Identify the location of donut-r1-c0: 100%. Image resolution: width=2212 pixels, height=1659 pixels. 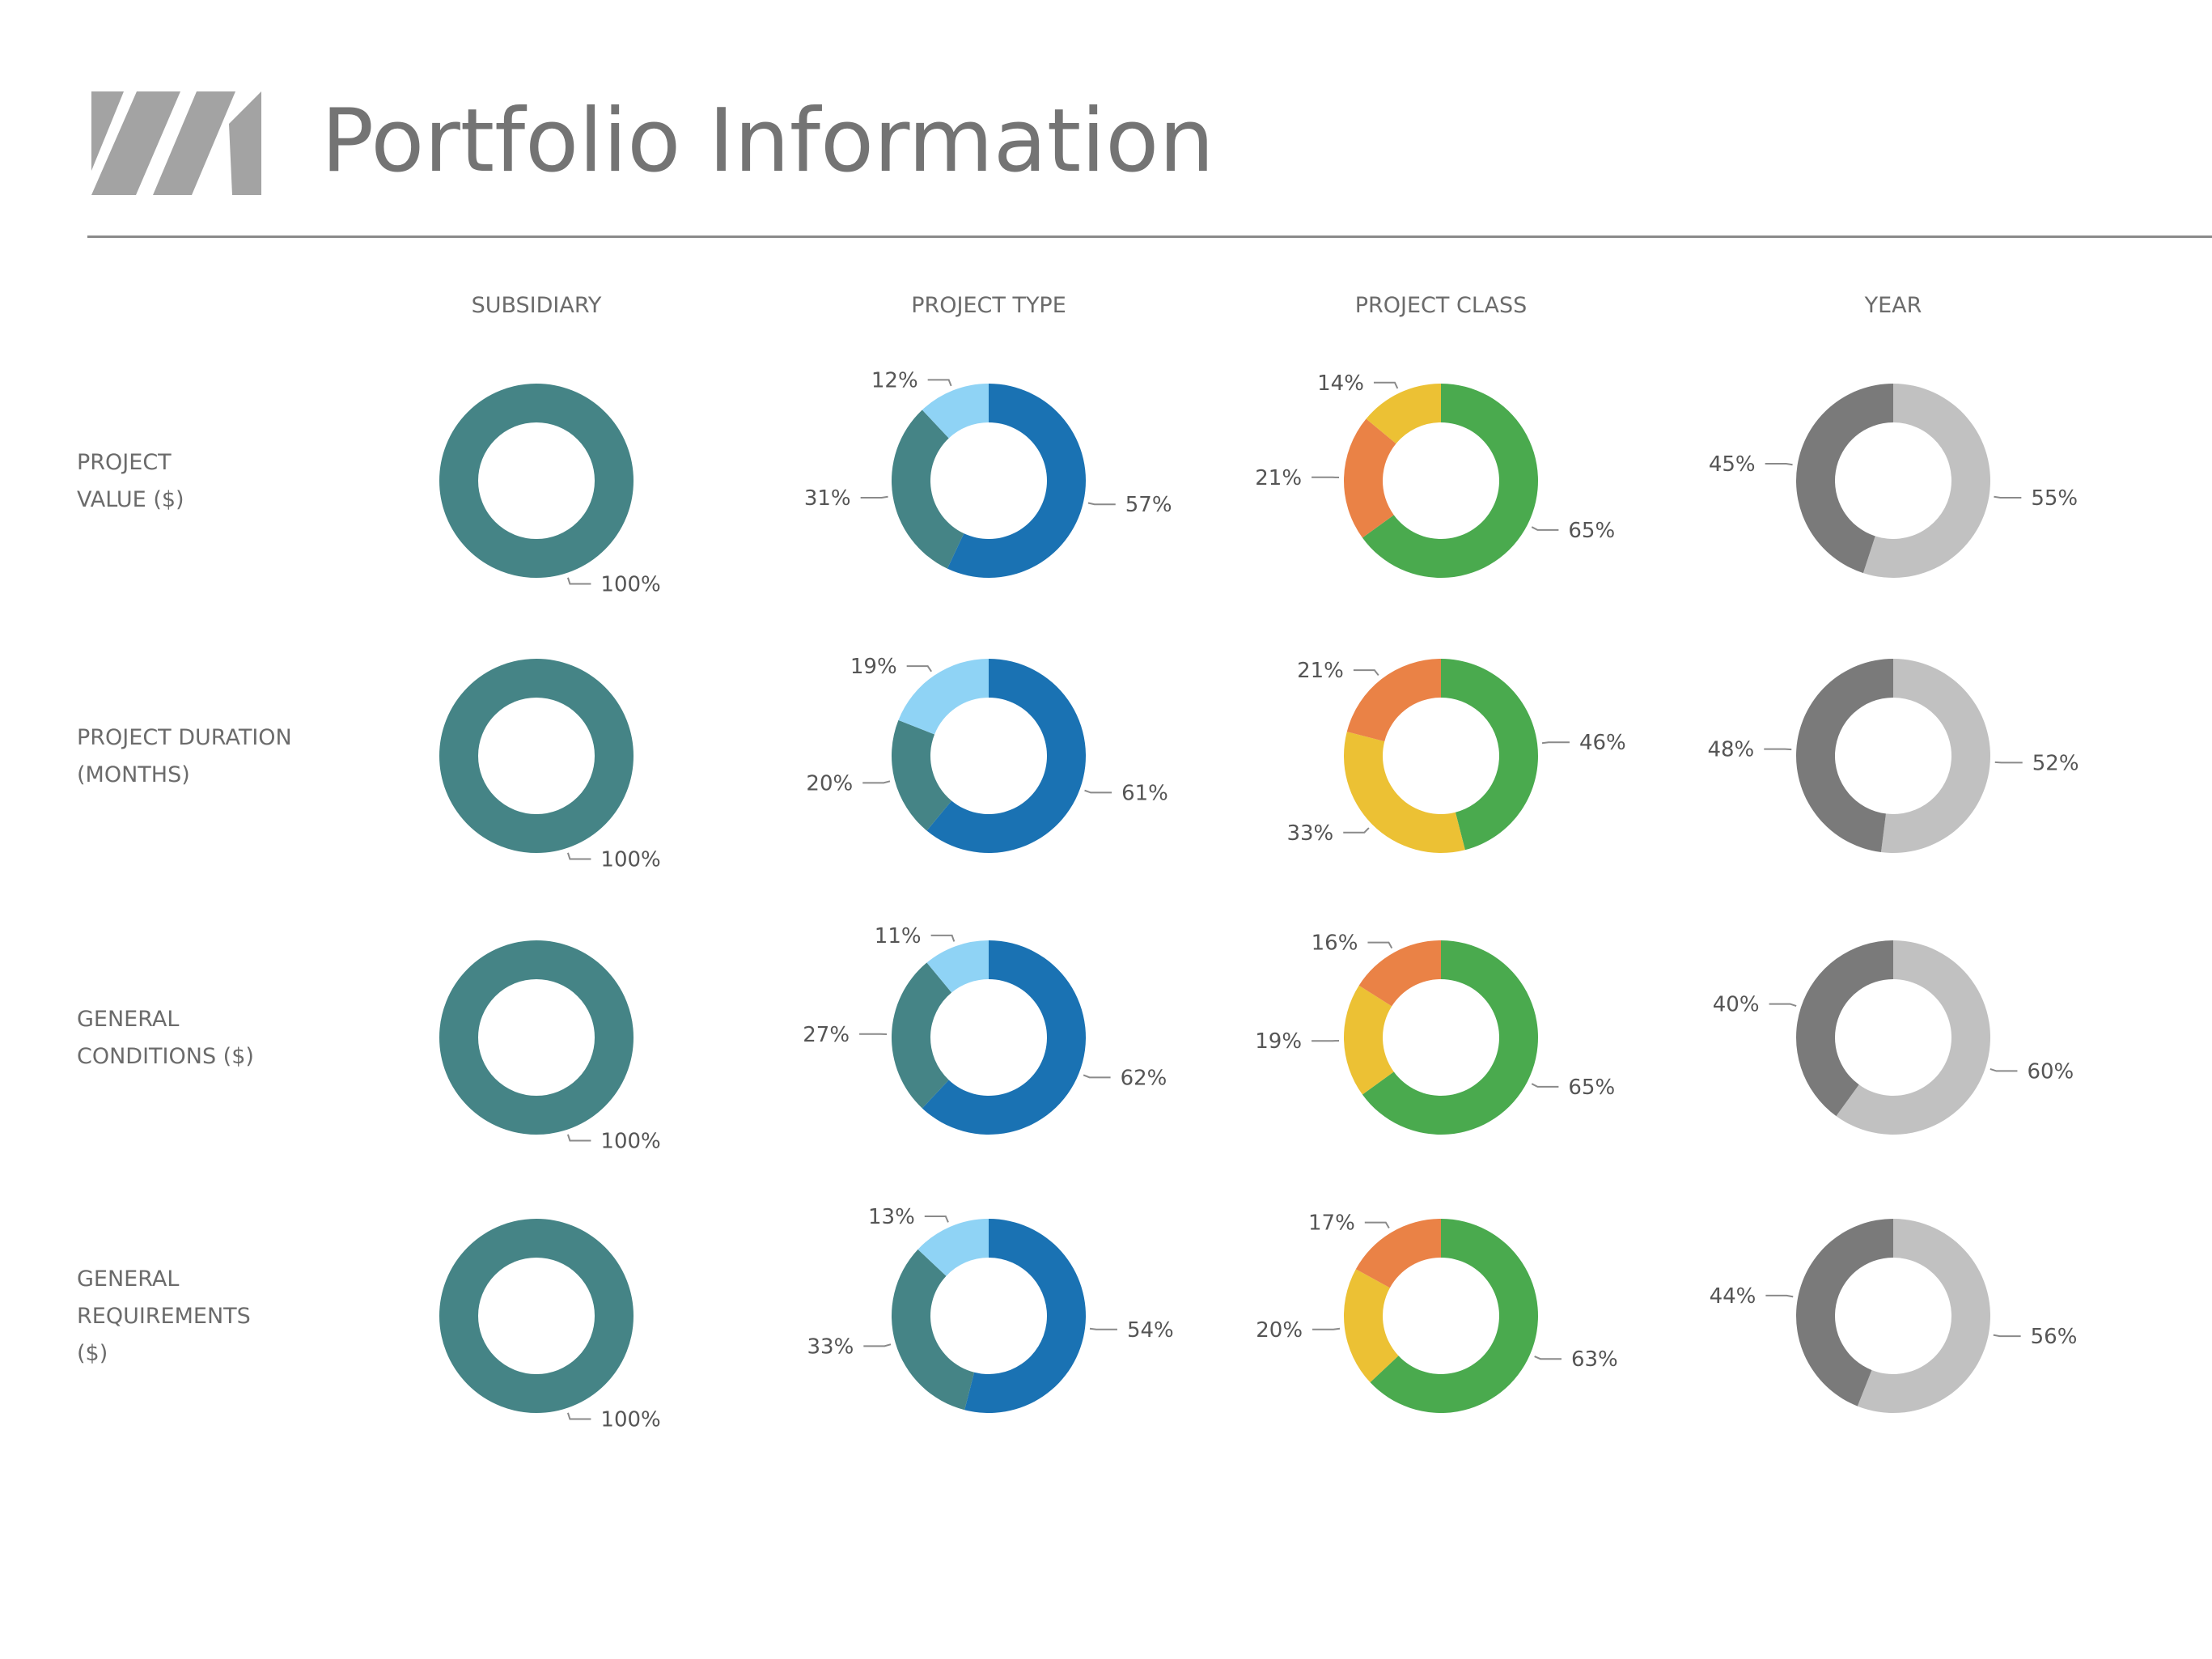
(550, 765).